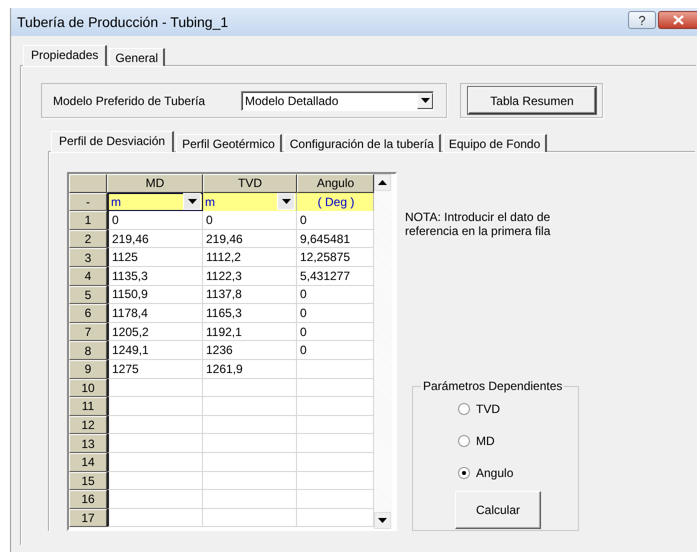 Image resolution: width=697 pixels, height=552 pixels. Describe the element at coordinates (155, 183) in the screenshot. I see `column-header: MD` at that location.